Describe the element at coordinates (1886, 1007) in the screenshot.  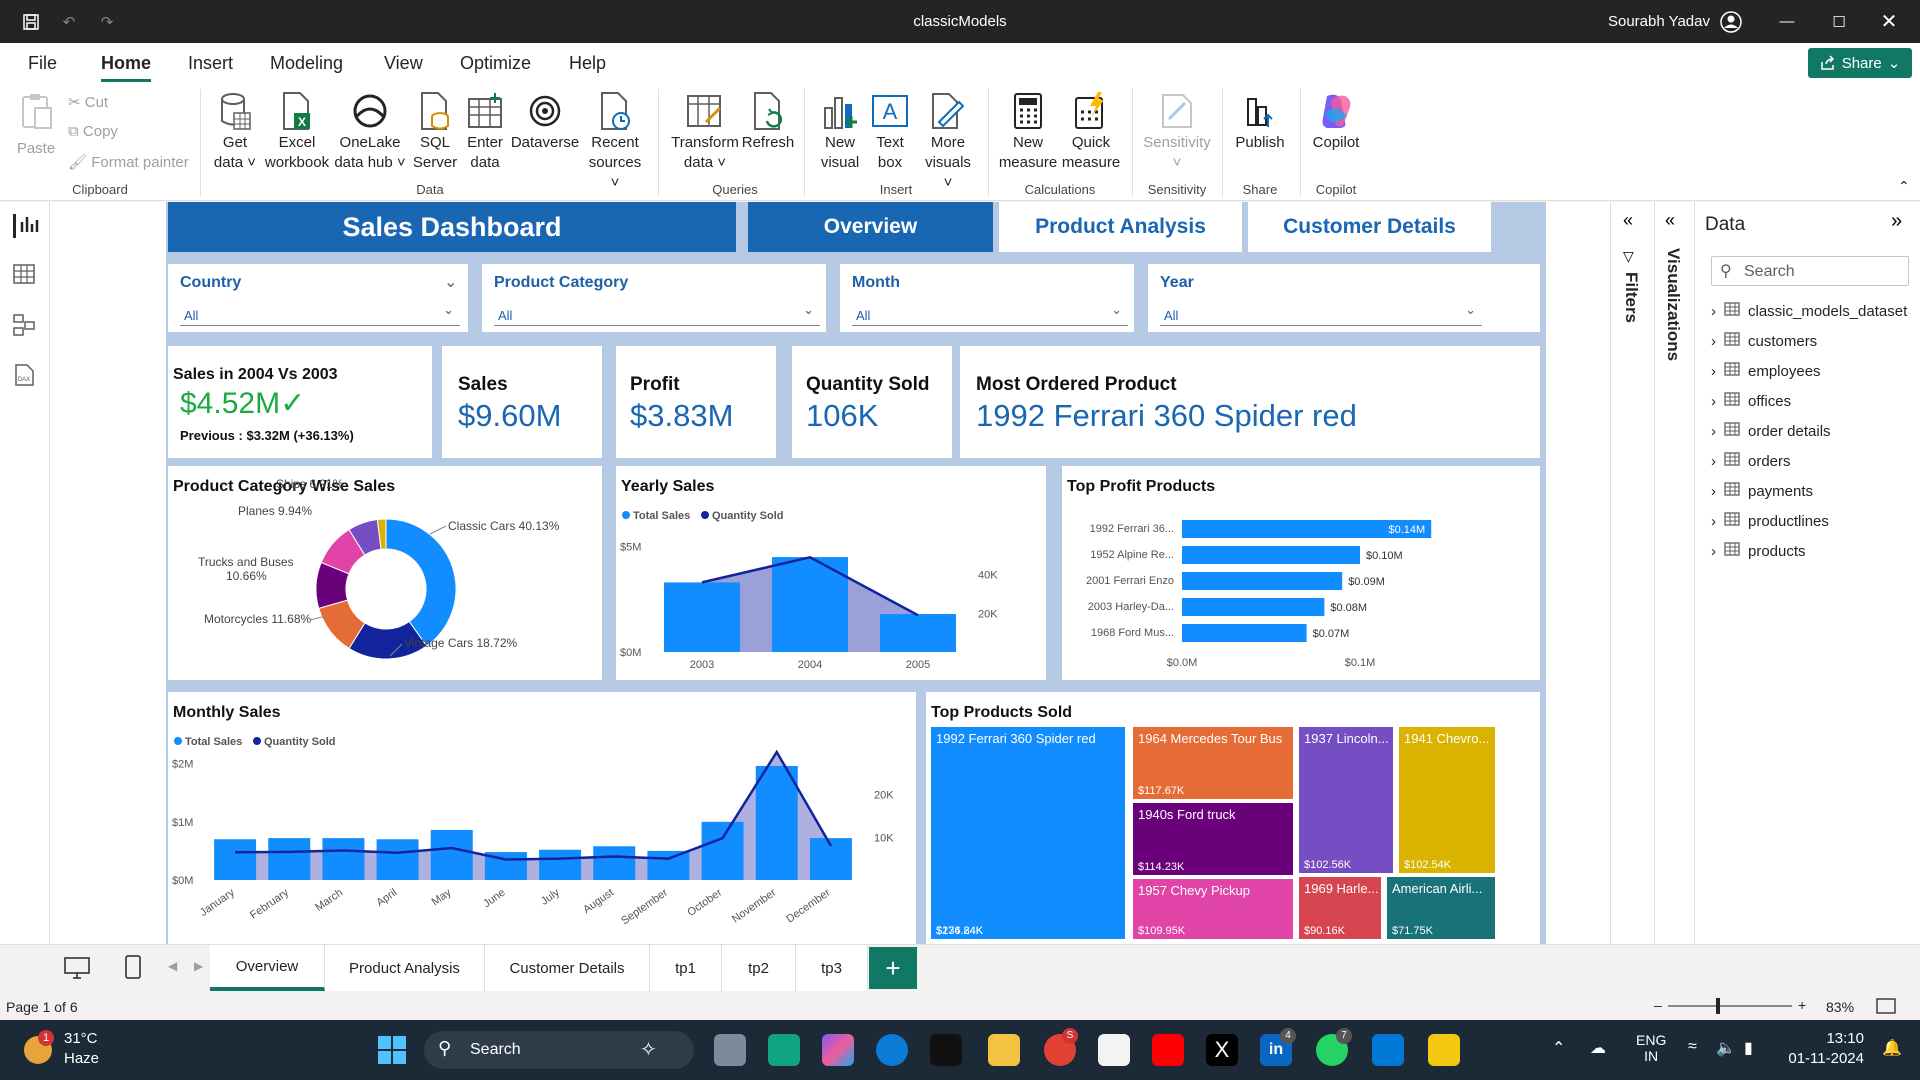
I see `fit-to-page-icon` at that location.